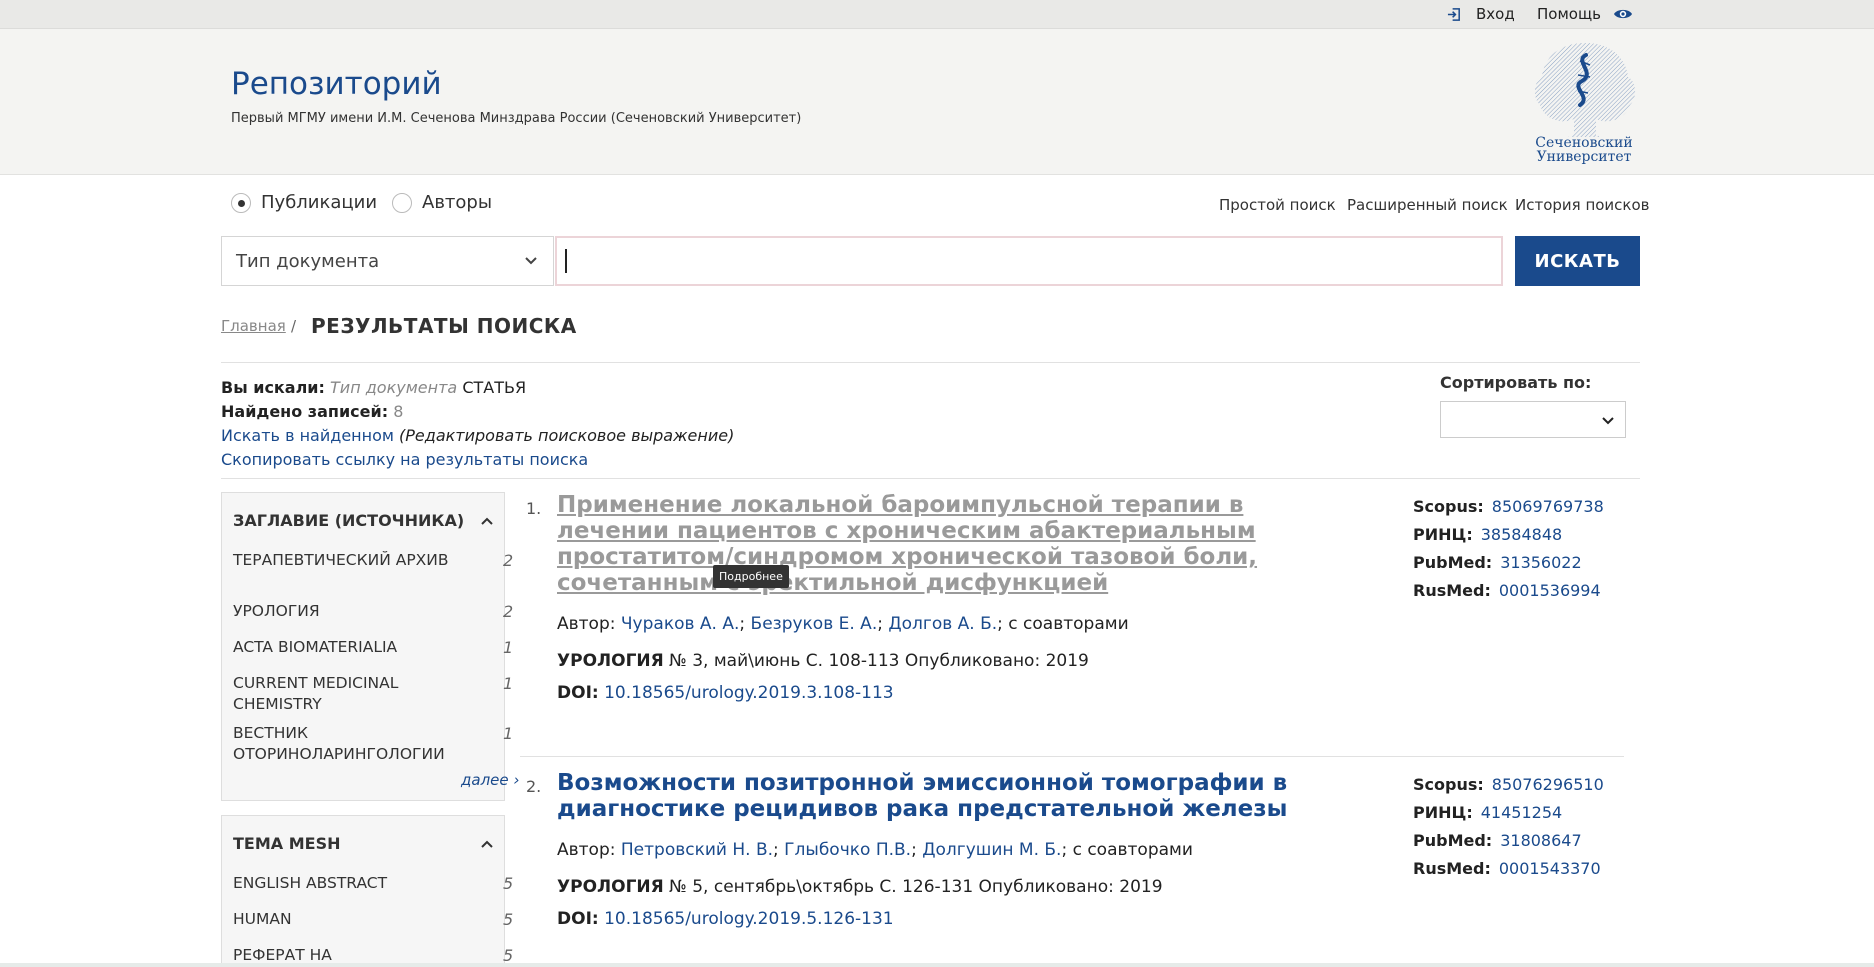 This screenshot has width=1874, height=967. Describe the element at coordinates (680, 624) in the screenshot. I see `author-link: Чураков А. А.` at that location.